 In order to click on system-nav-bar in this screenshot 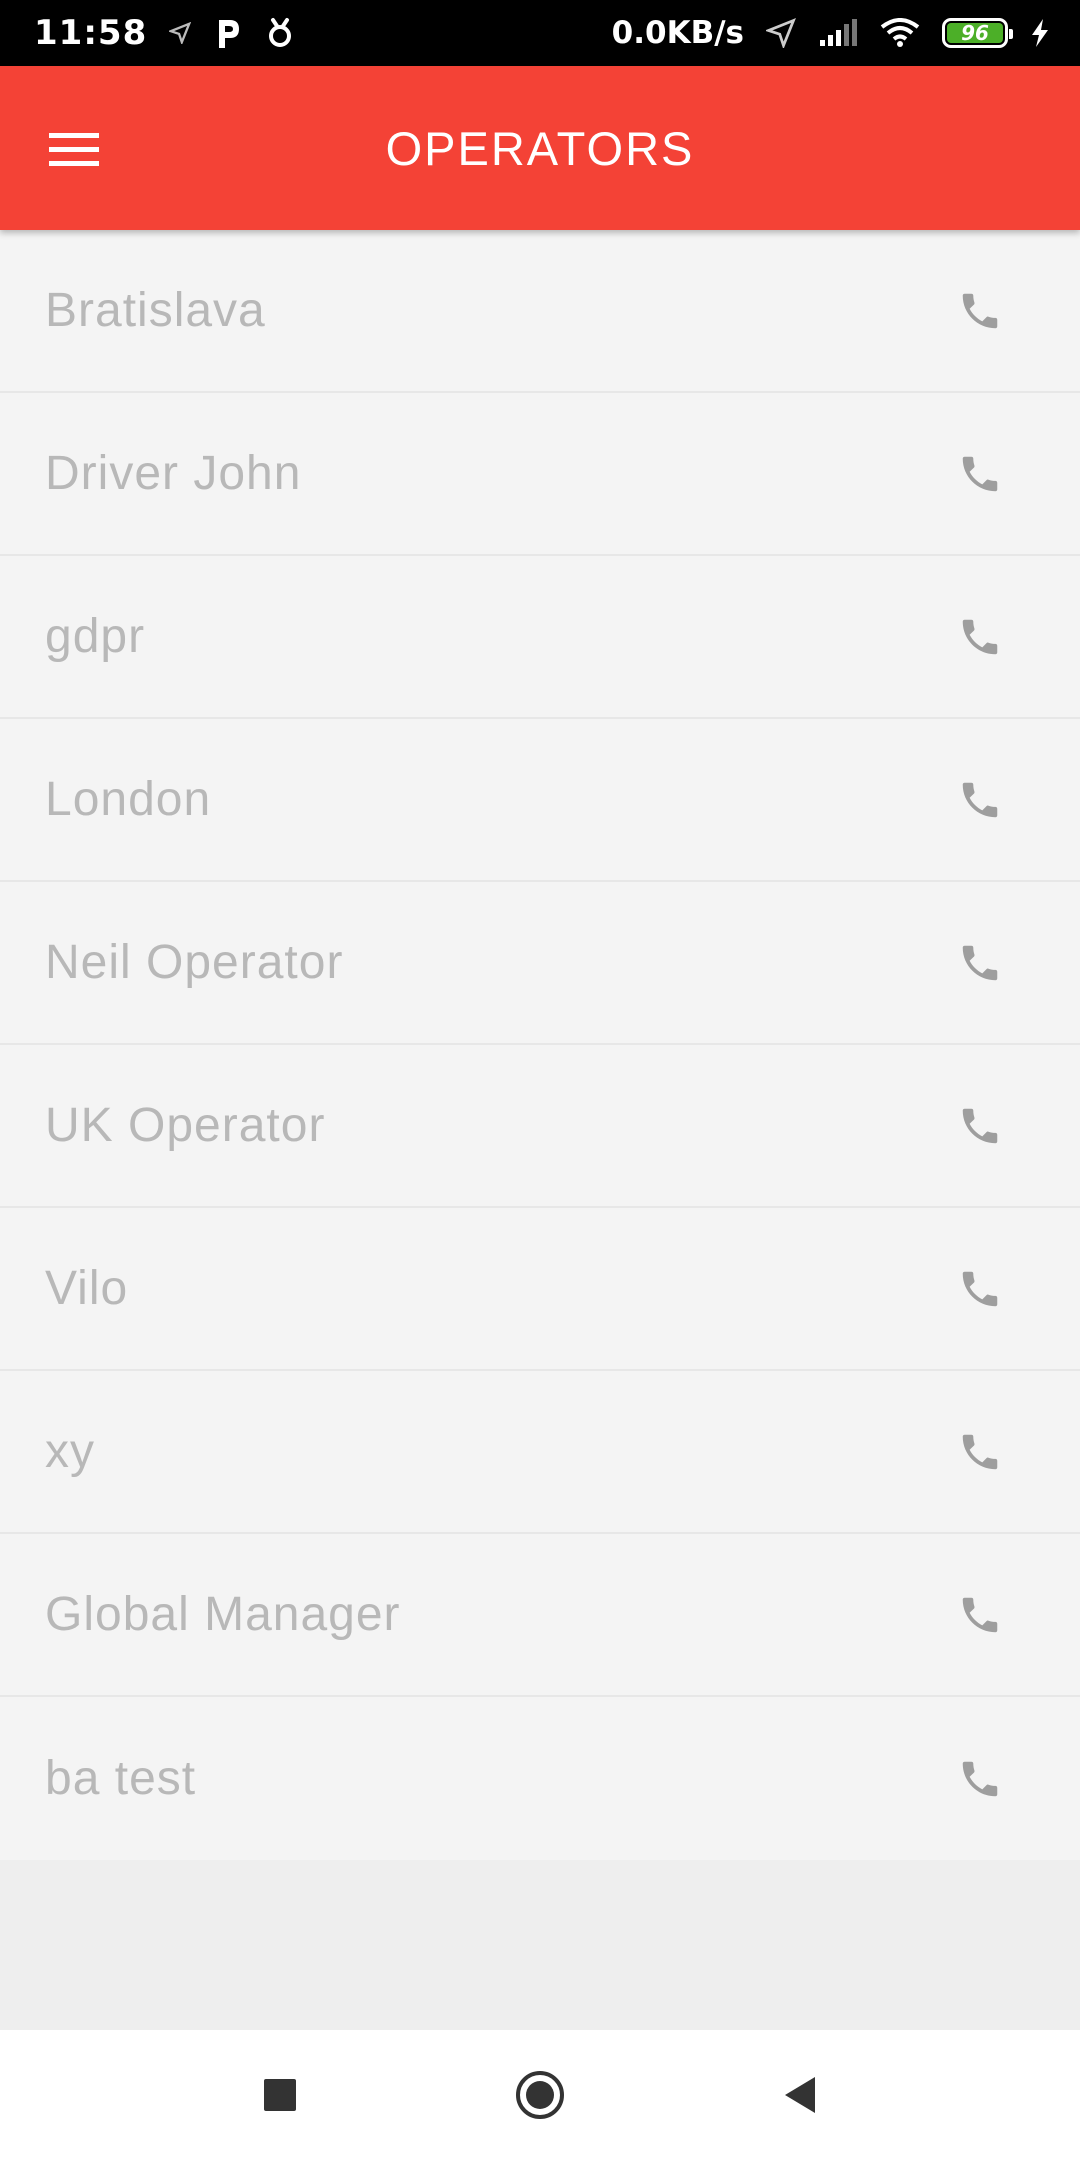, I will do `click(540, 2095)`.